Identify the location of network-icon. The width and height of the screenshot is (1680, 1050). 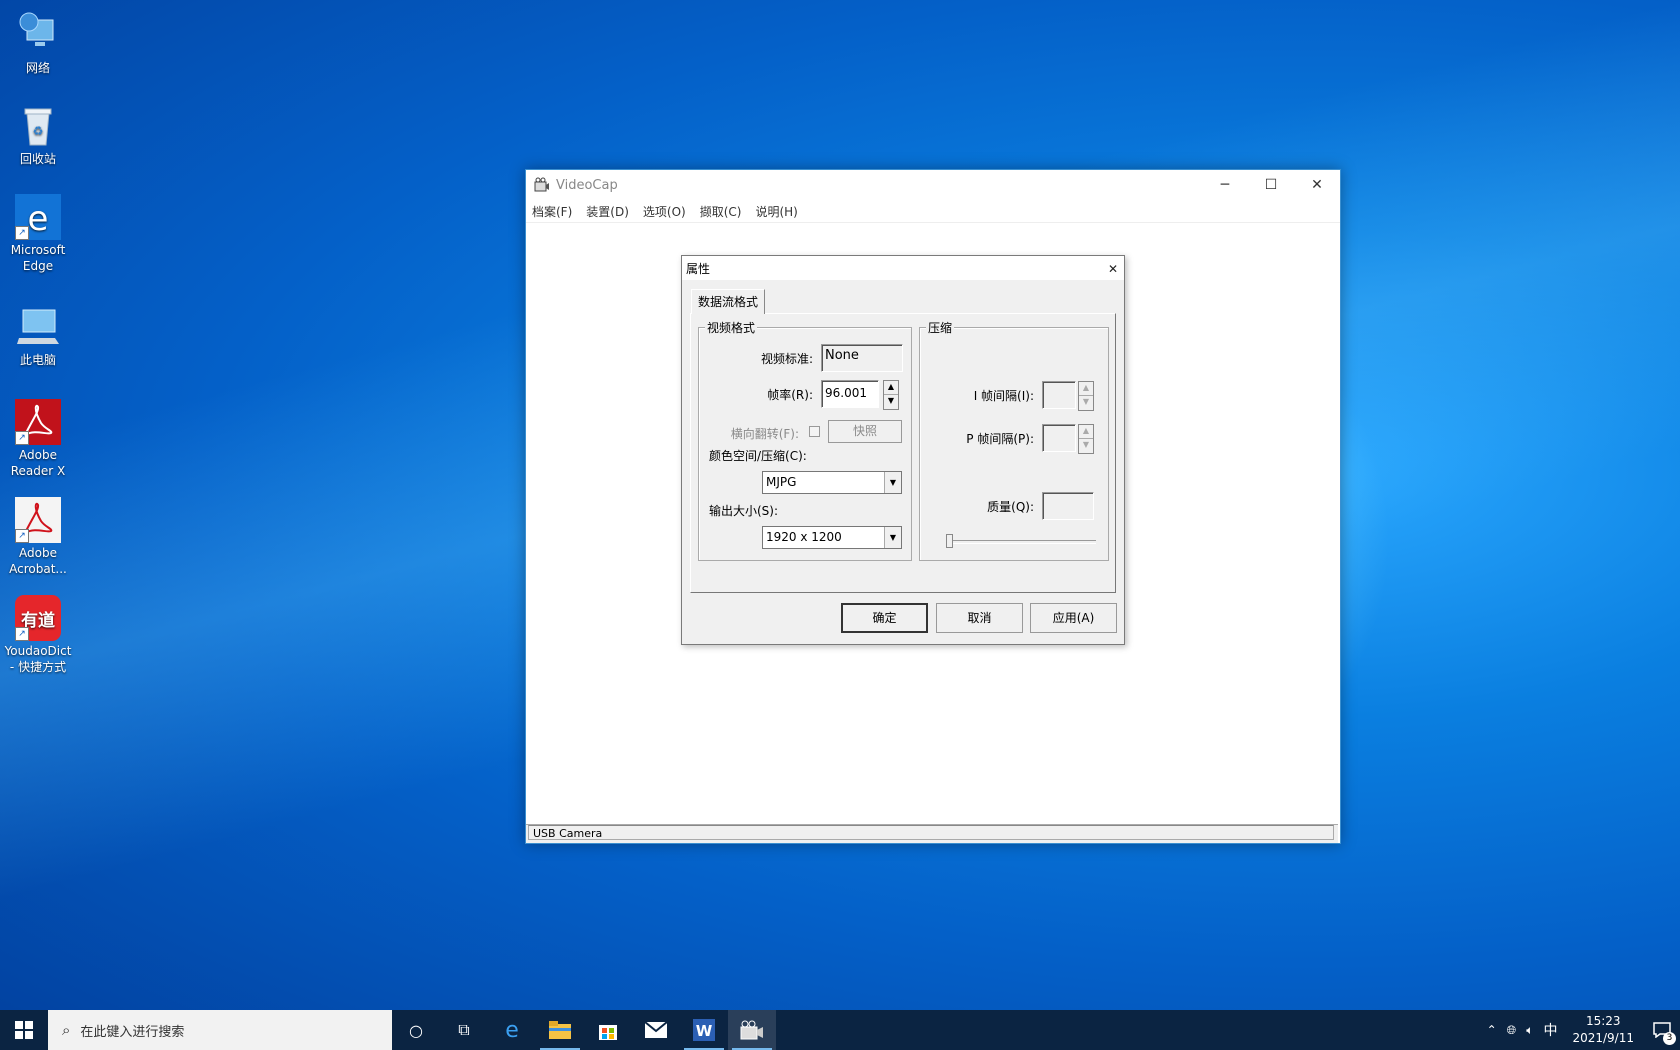
(38, 35).